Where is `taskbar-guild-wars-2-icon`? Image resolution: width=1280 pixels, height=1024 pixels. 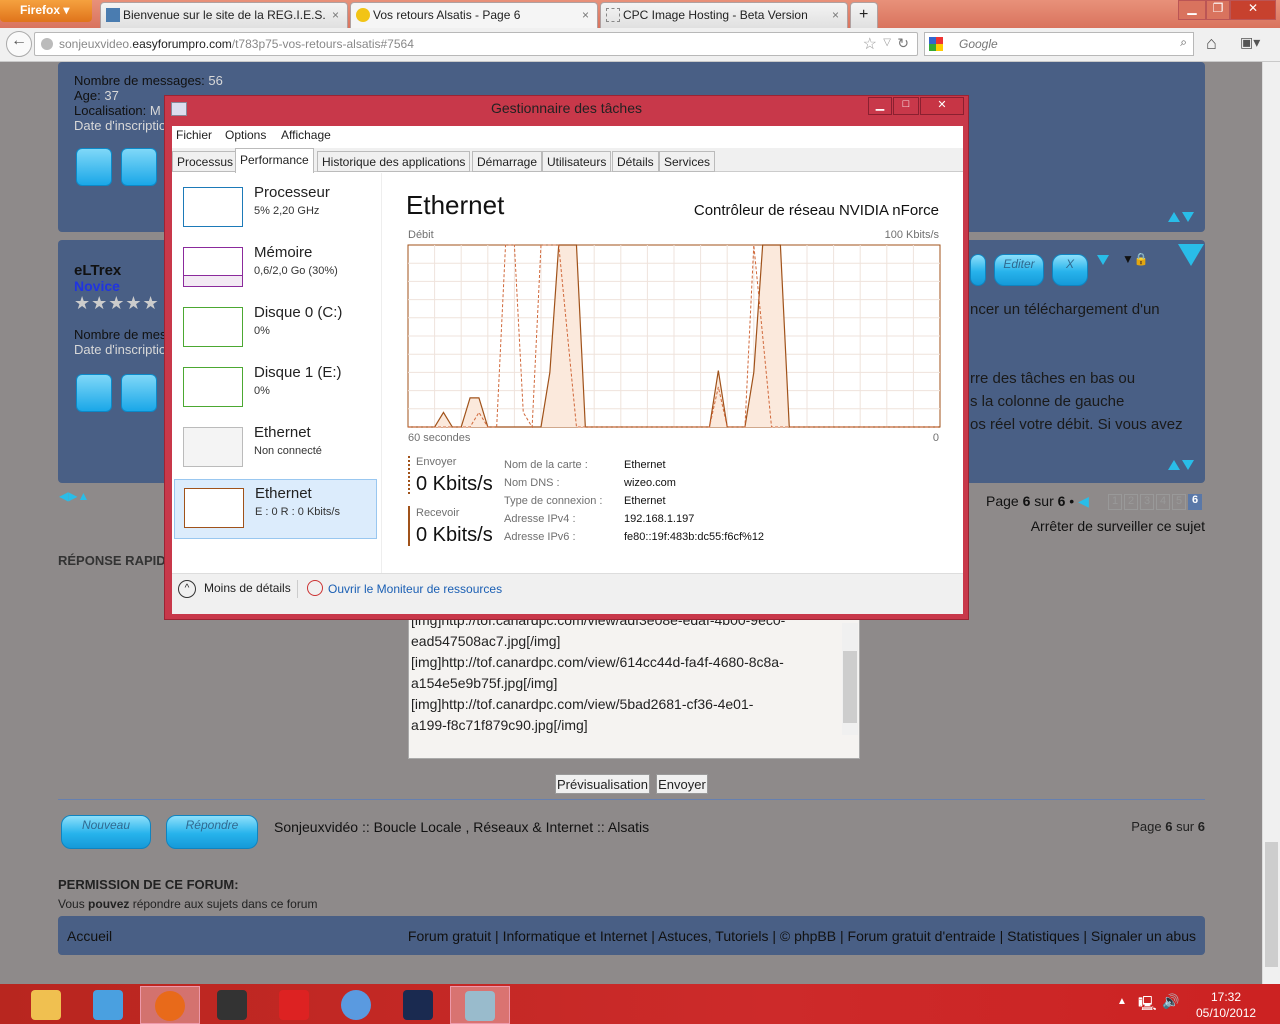
taskbar-guild-wars-2-icon is located at coordinates (294, 1005).